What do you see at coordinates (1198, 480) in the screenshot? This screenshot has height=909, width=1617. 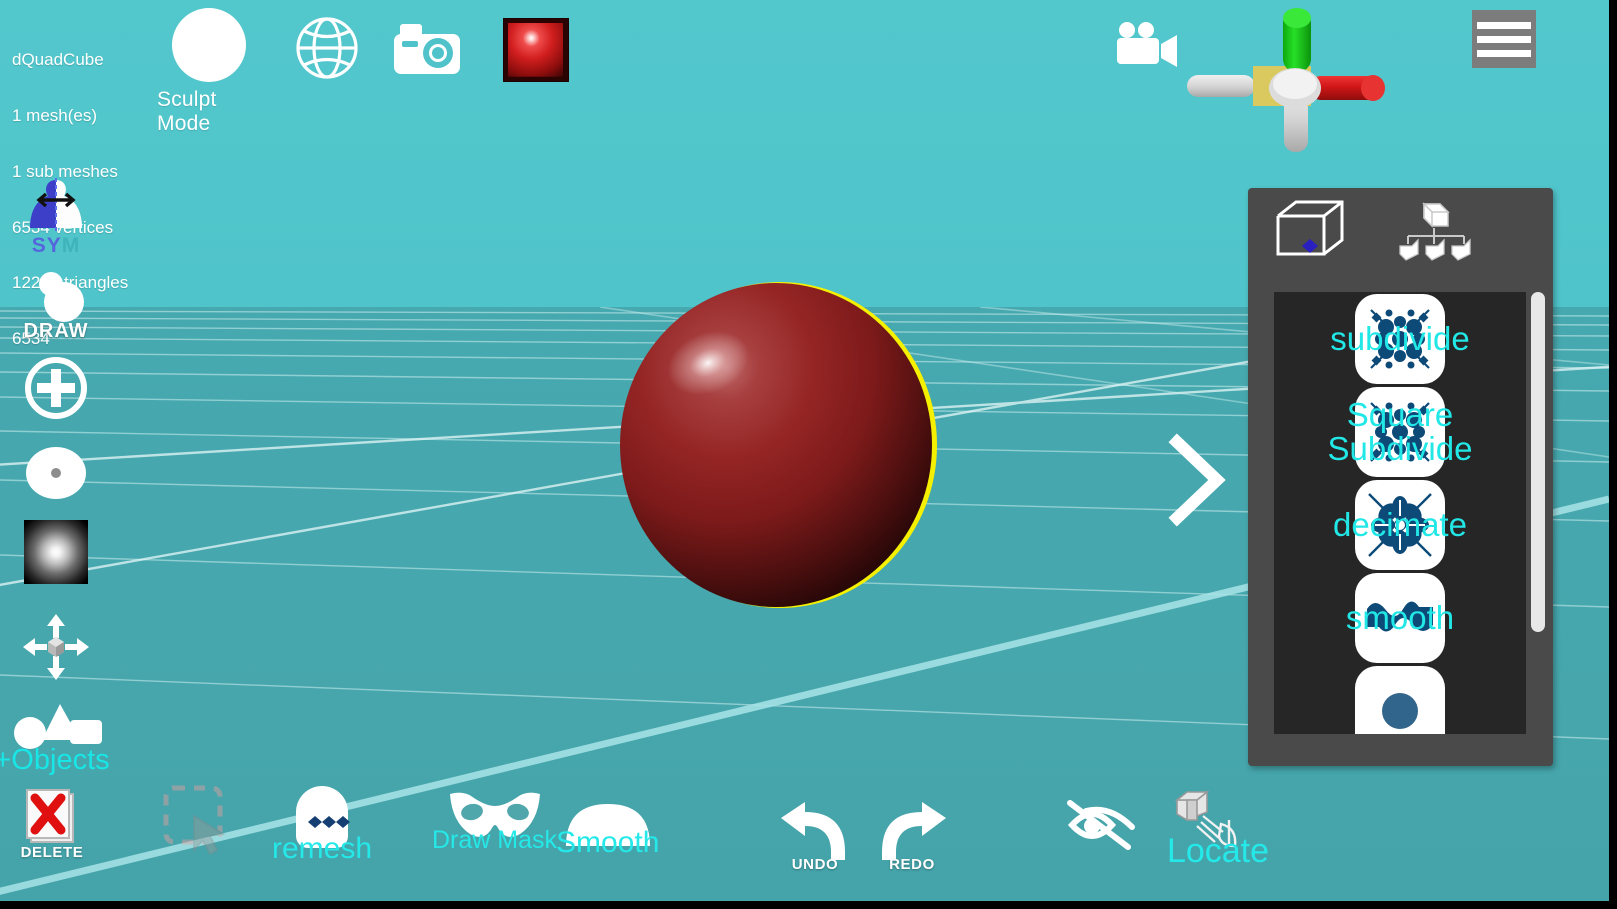 I see `next-page-chevron-icon` at bounding box center [1198, 480].